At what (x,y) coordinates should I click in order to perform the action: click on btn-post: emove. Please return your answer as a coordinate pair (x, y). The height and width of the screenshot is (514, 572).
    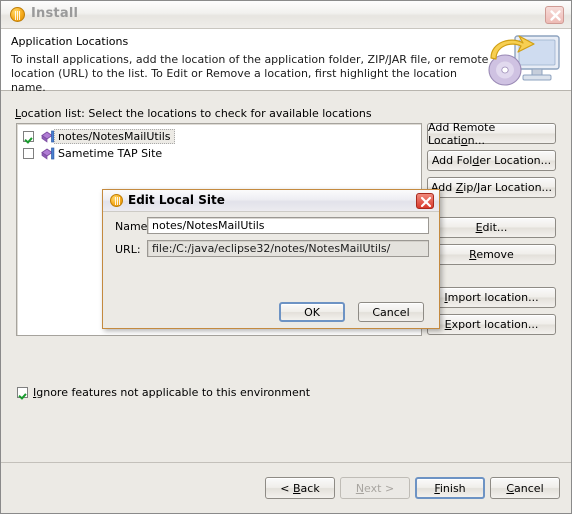
    Looking at the image, I should click on (495, 254).